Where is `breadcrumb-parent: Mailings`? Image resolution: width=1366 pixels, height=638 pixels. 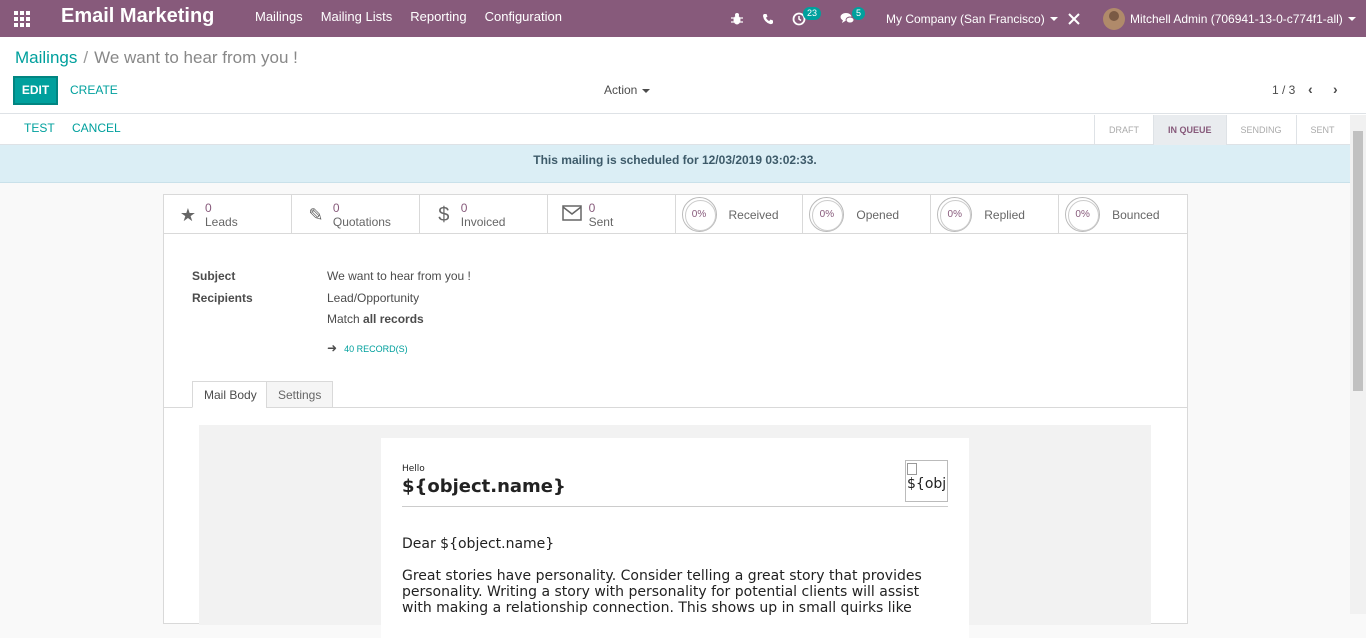 breadcrumb-parent: Mailings is located at coordinates (46, 57).